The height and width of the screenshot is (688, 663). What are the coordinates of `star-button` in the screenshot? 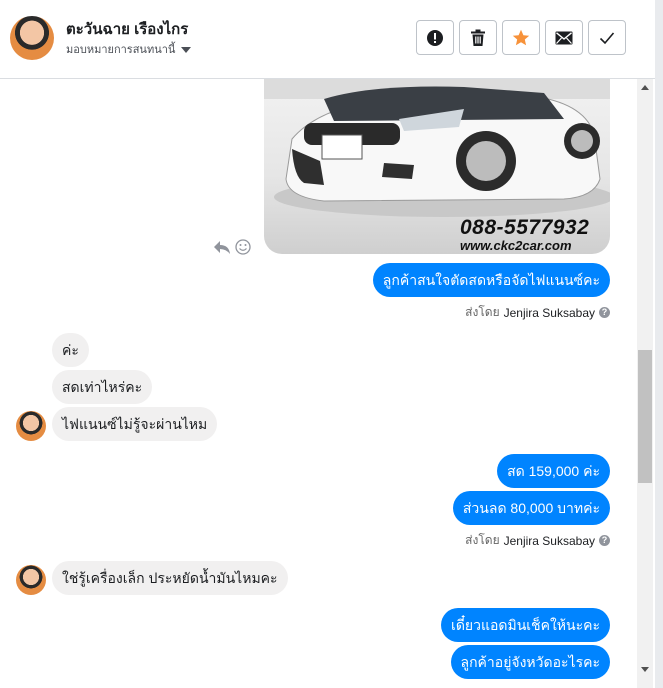 It's located at (521, 37).